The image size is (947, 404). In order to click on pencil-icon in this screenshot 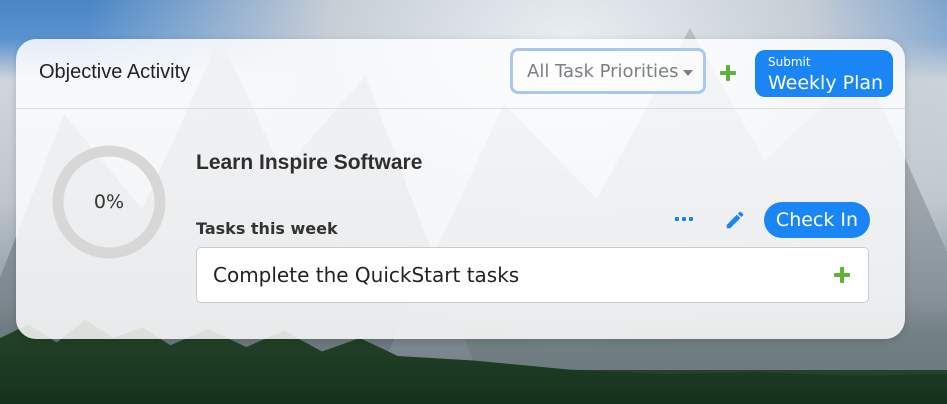, I will do `click(735, 220)`.